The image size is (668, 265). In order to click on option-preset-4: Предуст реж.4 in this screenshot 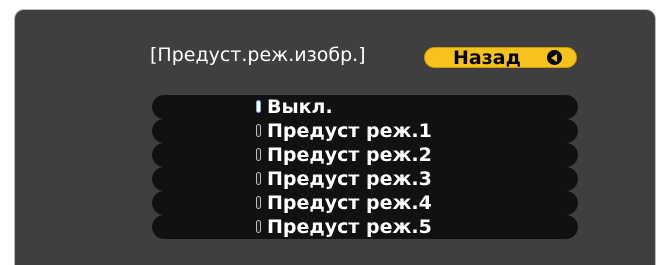, I will do `click(365, 203)`.